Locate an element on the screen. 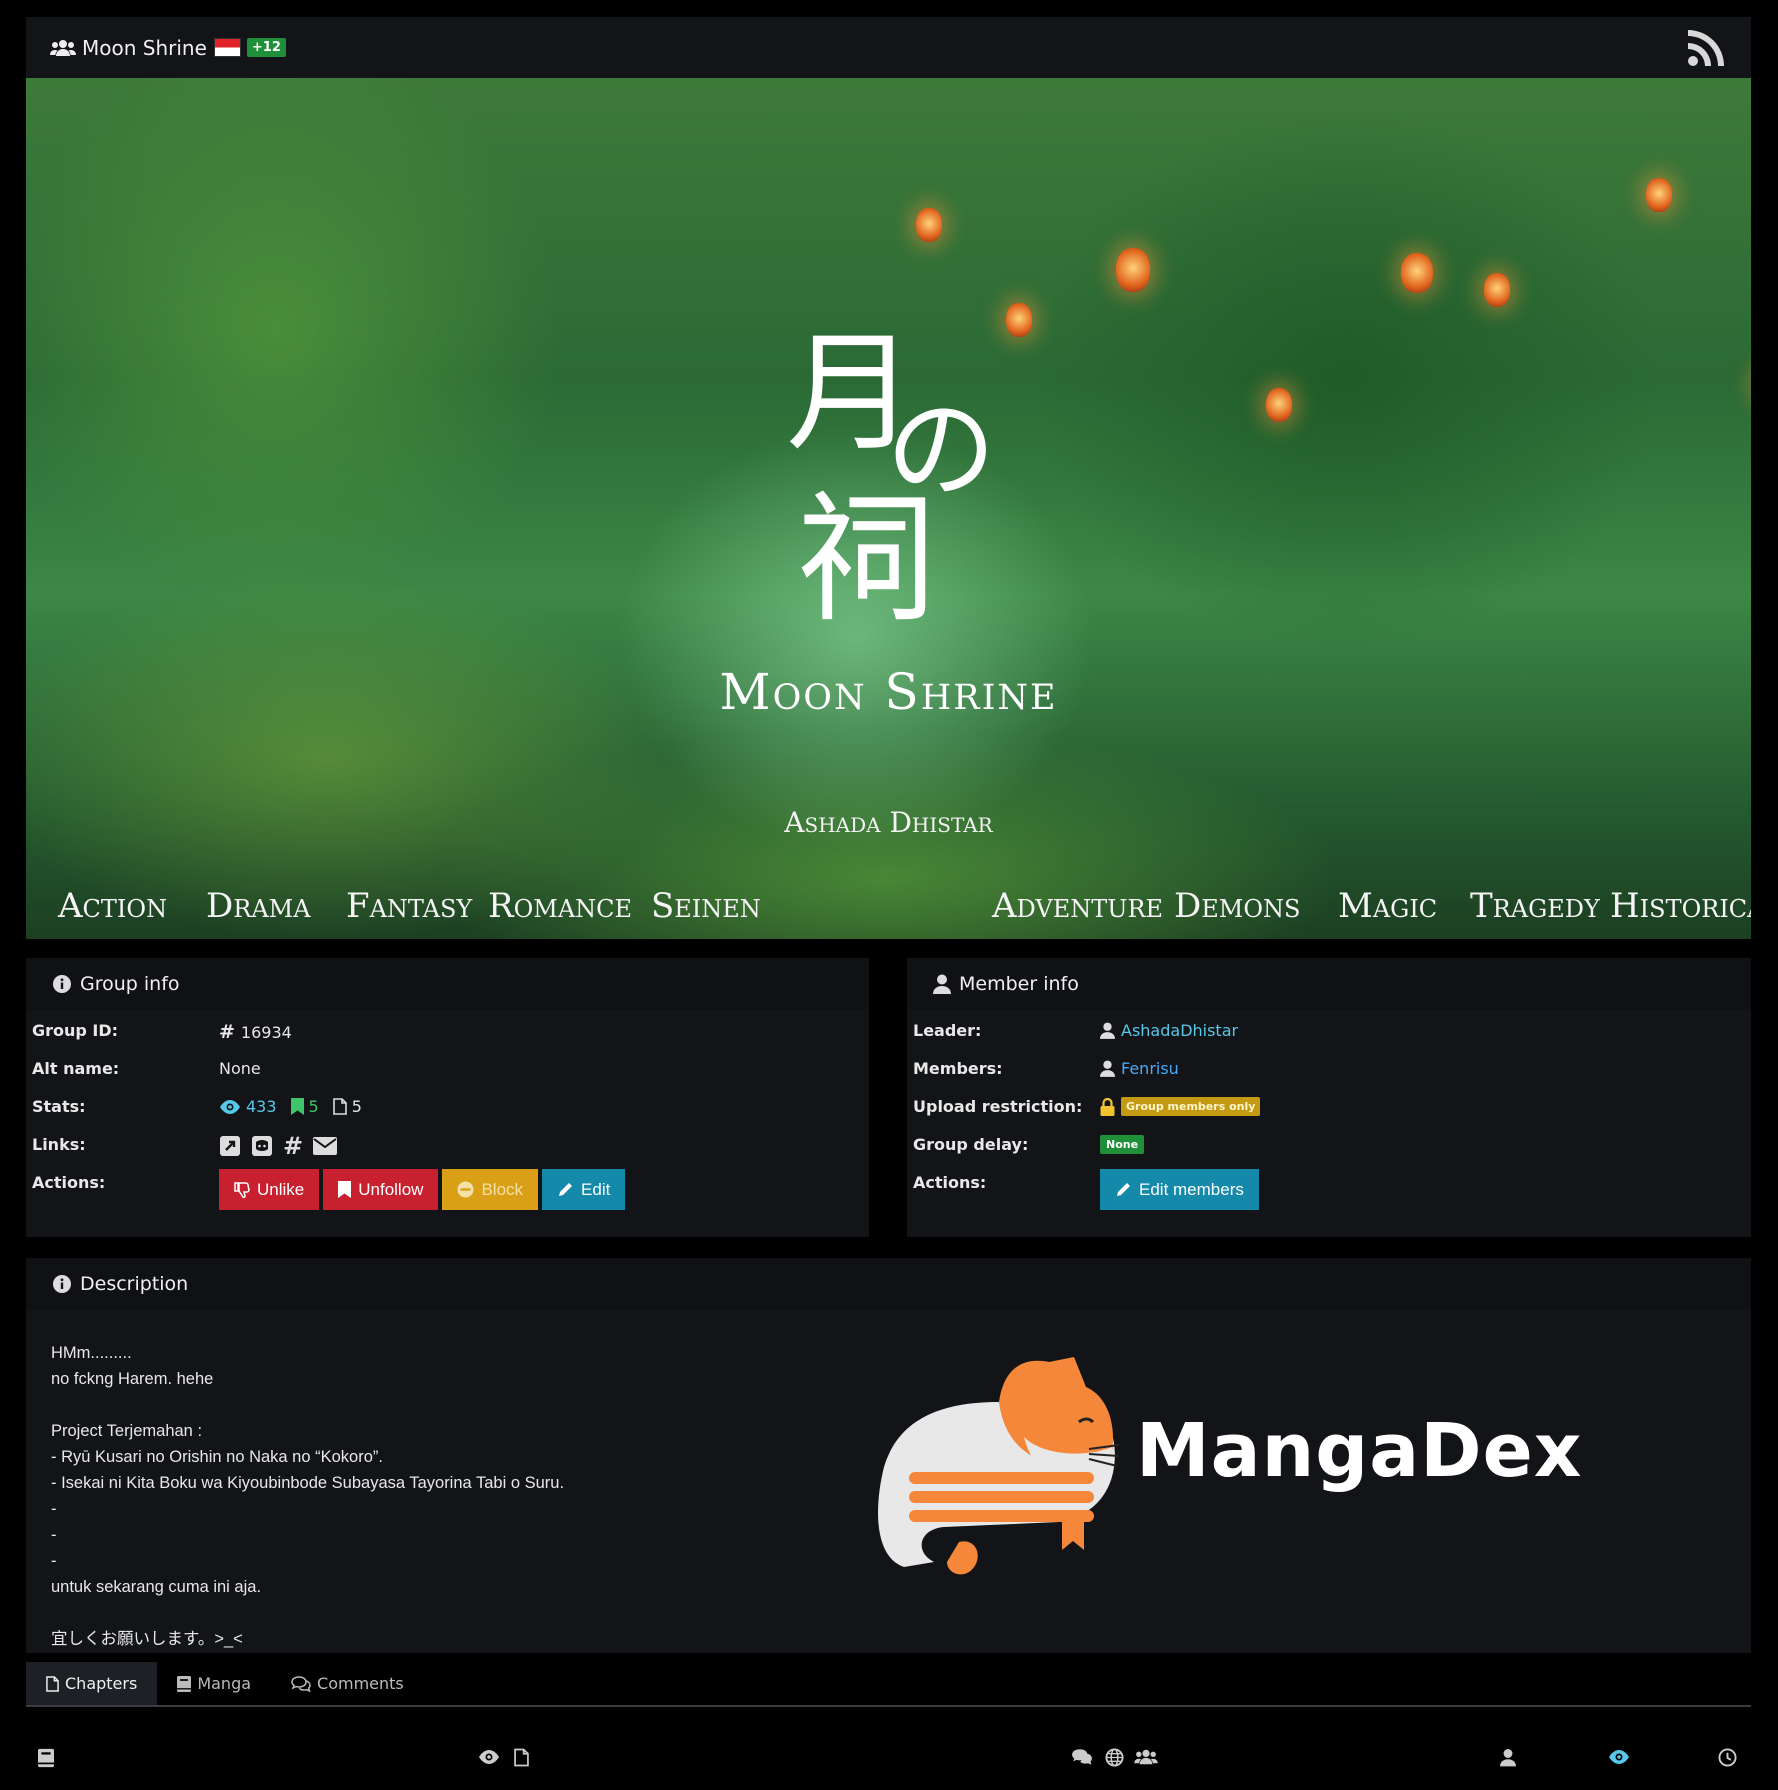 The height and width of the screenshot is (1790, 1778). external-link-icon is located at coordinates (230, 1146).